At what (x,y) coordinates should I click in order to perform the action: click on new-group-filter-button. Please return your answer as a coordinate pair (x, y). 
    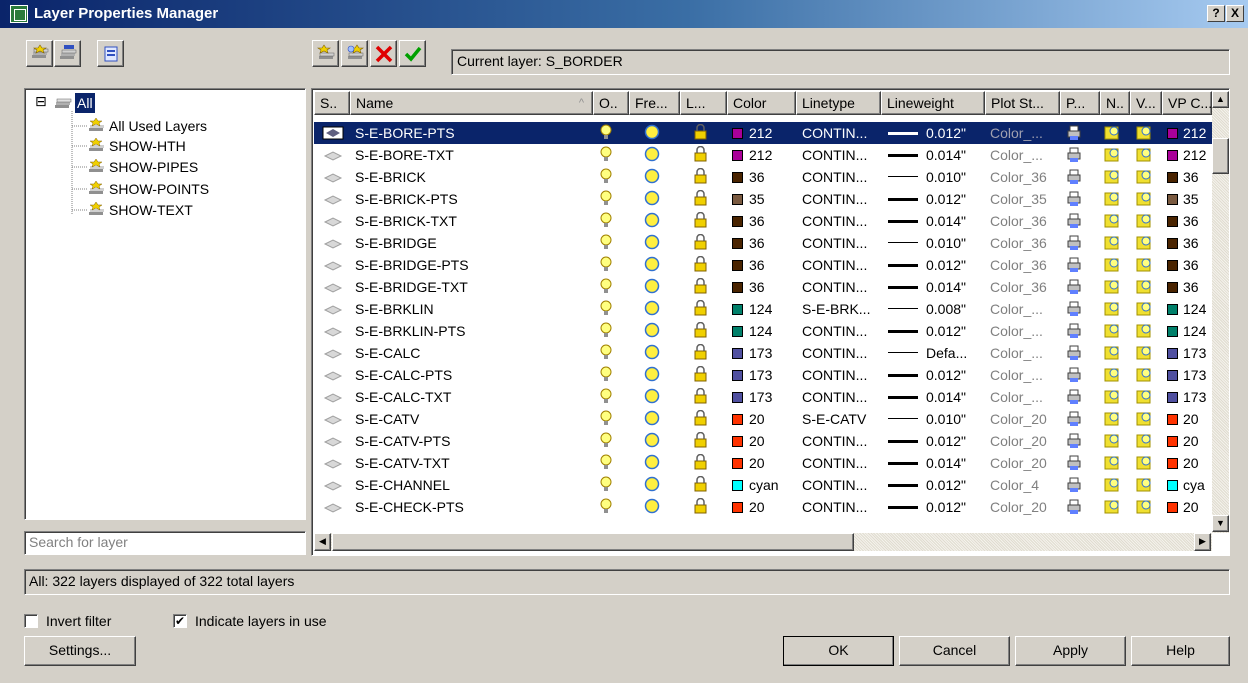
    Looking at the image, I should click on (67, 53).